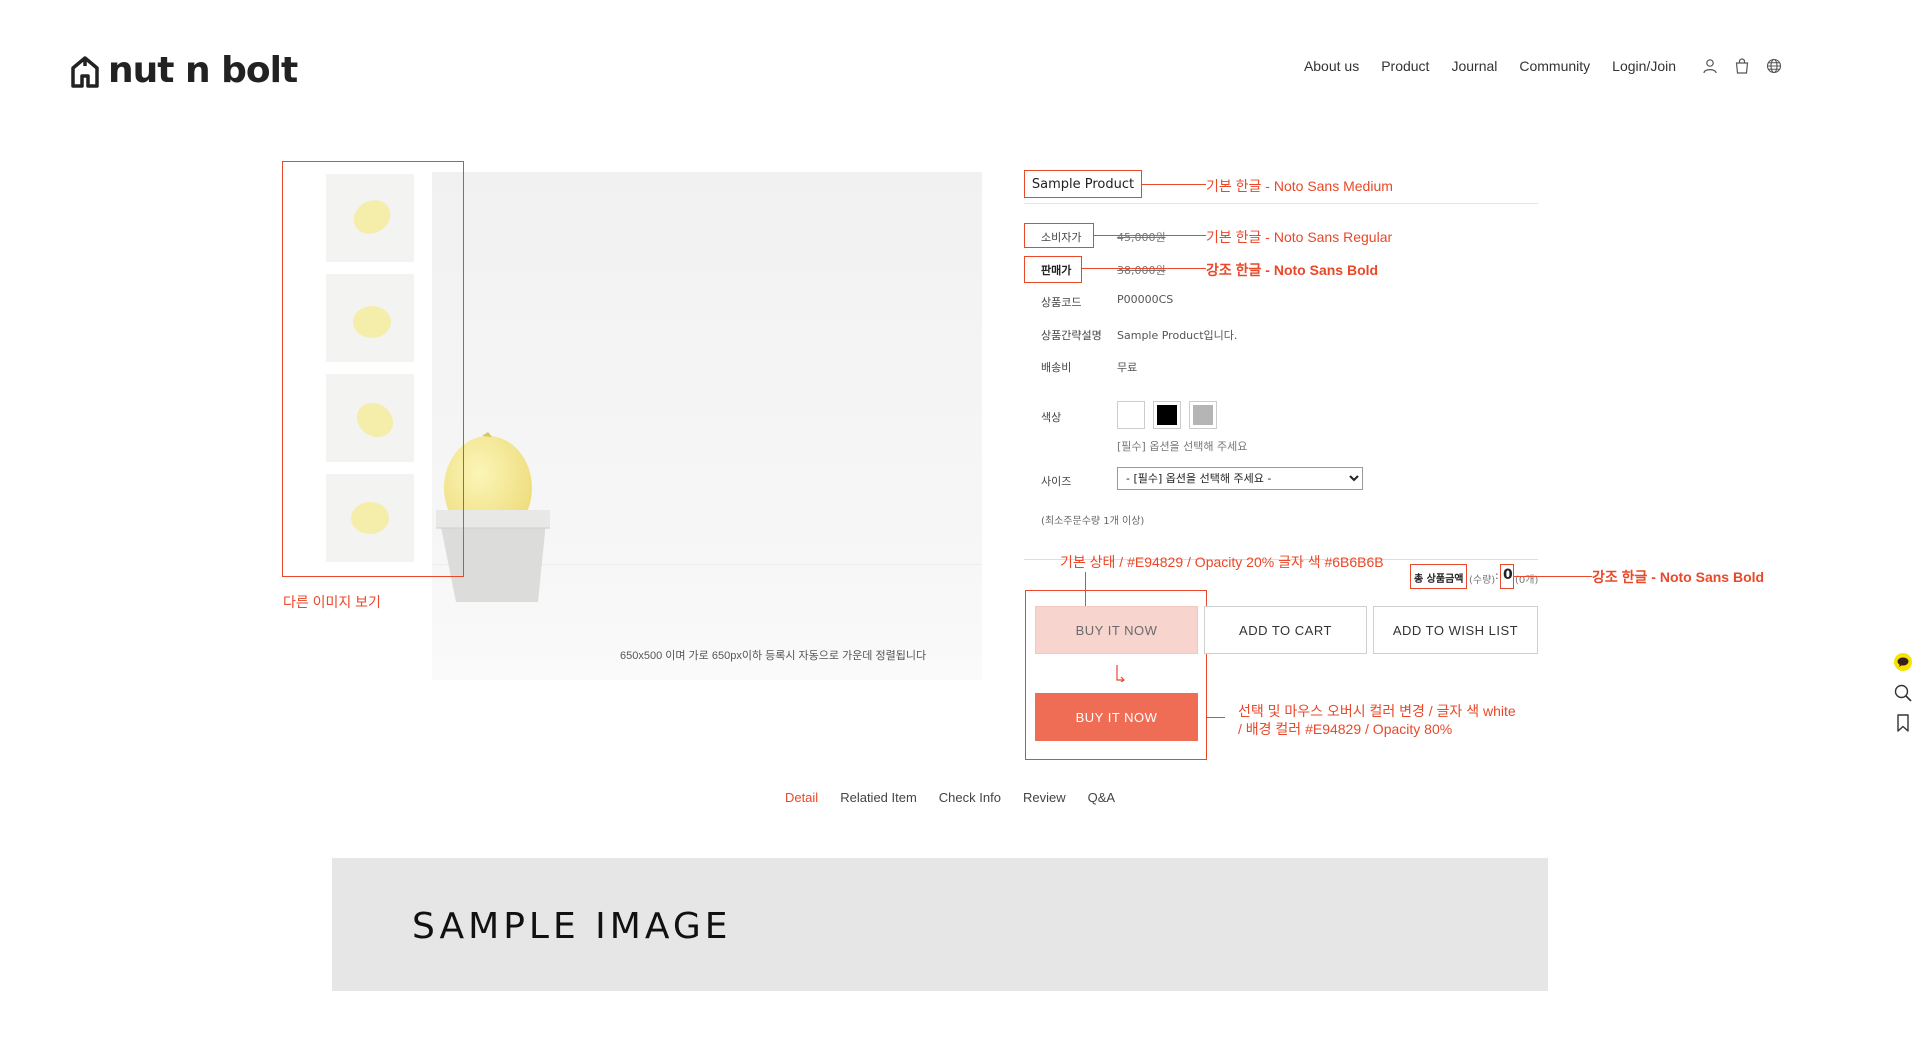 The width and height of the screenshot is (1920, 1050). What do you see at coordinates (1120, 673) in the screenshot?
I see `arrow-down-icon` at bounding box center [1120, 673].